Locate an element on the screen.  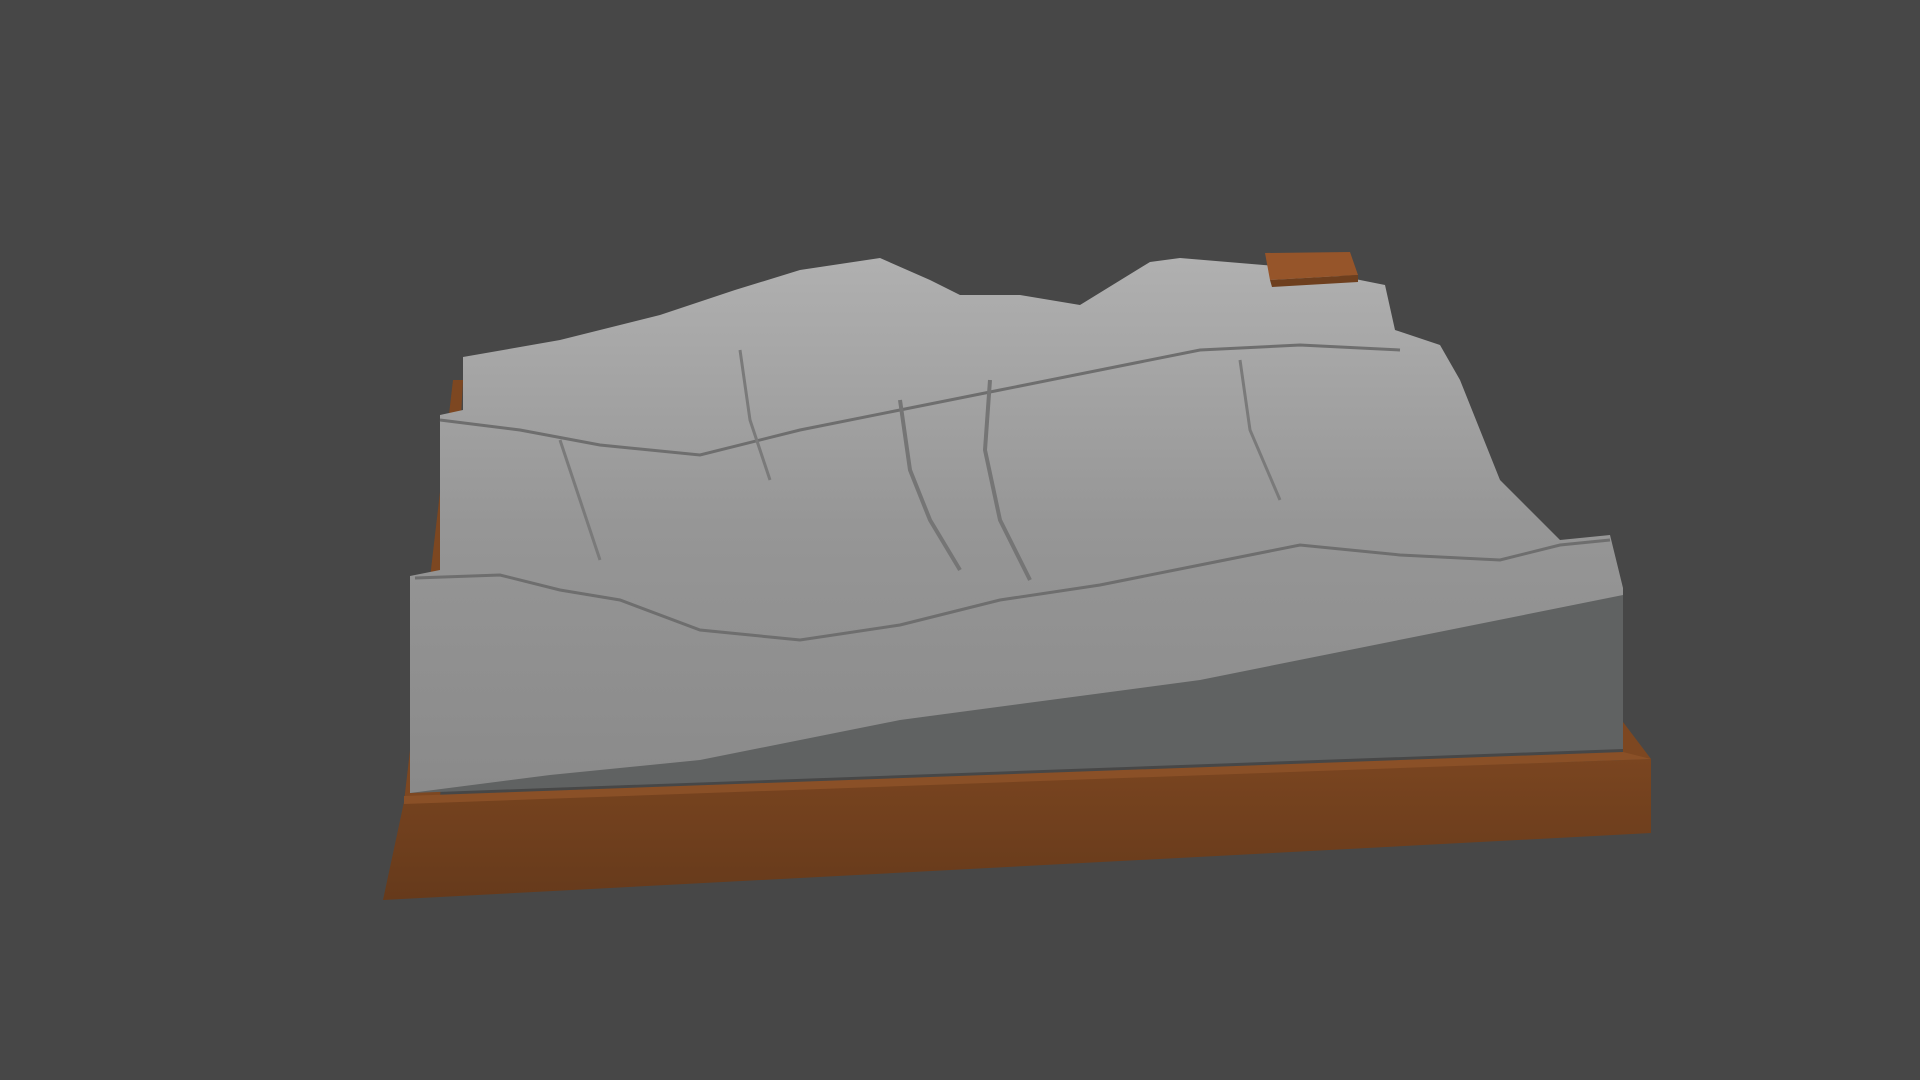
wood-label-plaque is located at coordinates (1311, 269).